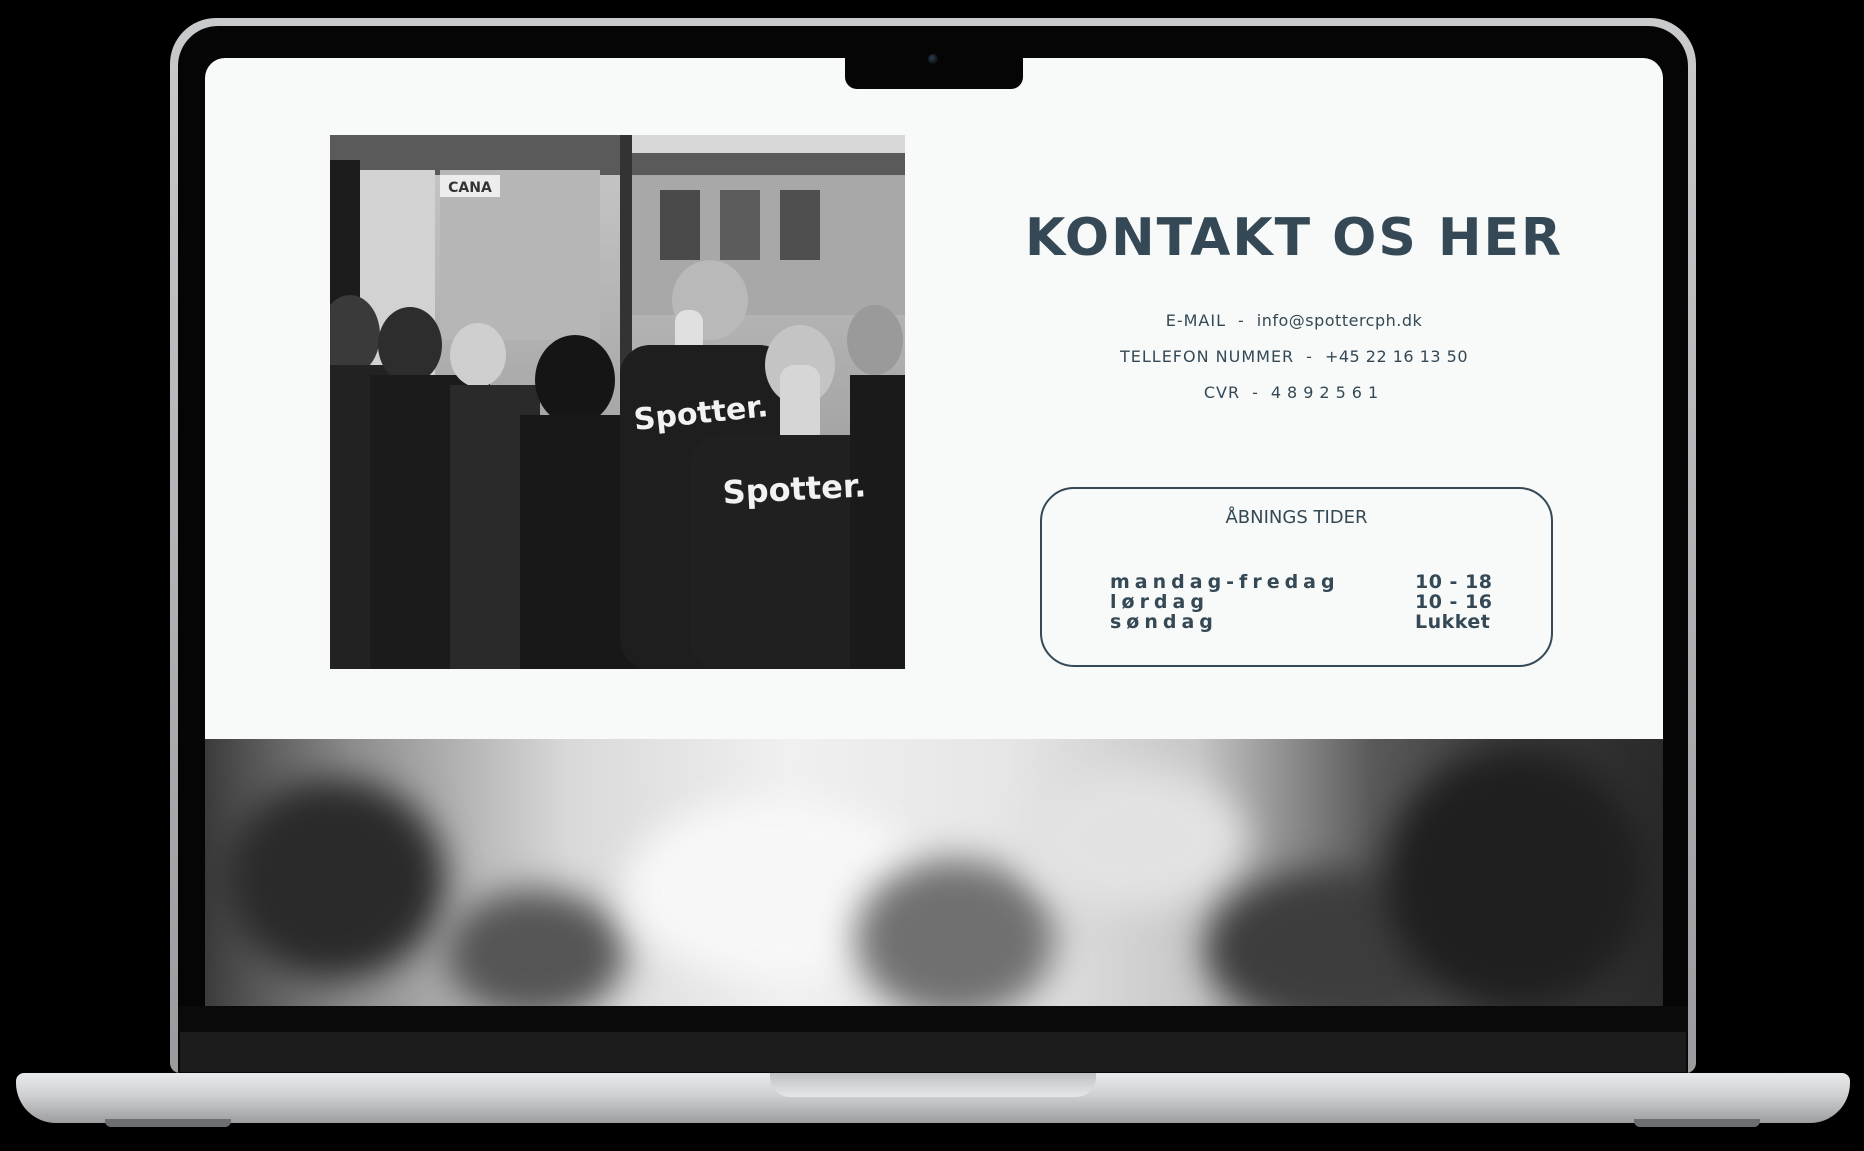  Describe the element at coordinates (1340, 320) in the screenshot. I see `email-link: info@spottercph.dk` at that location.